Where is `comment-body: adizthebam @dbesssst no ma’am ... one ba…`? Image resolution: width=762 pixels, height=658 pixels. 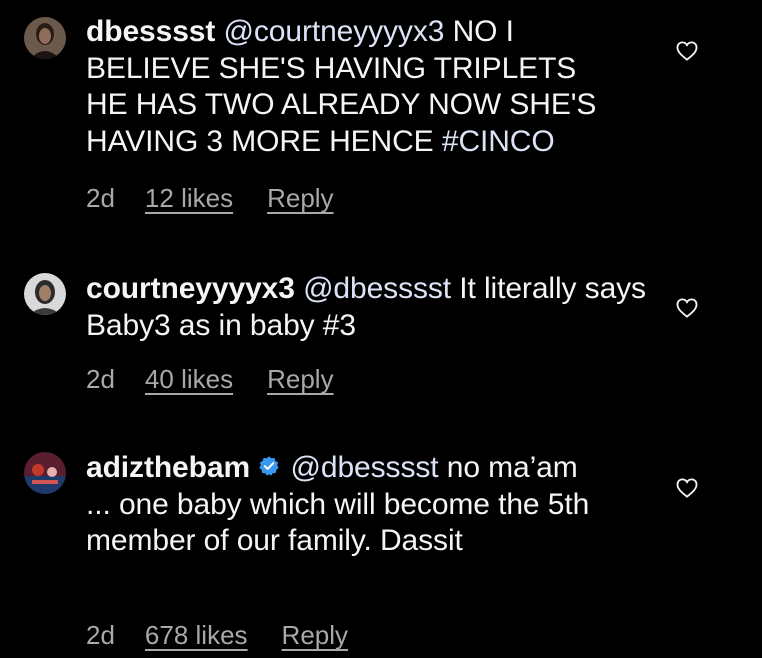 comment-body: adizthebam @dbesssst no ma’am ... one ba… is located at coordinates (346, 505).